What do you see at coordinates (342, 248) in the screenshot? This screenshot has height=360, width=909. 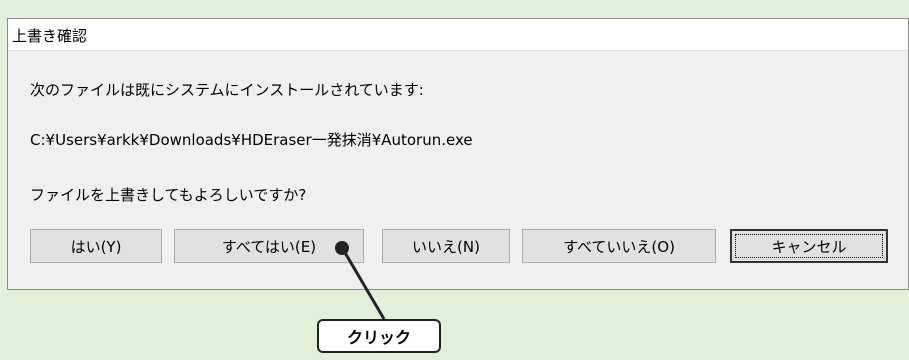 I see `click-marker-dot` at bounding box center [342, 248].